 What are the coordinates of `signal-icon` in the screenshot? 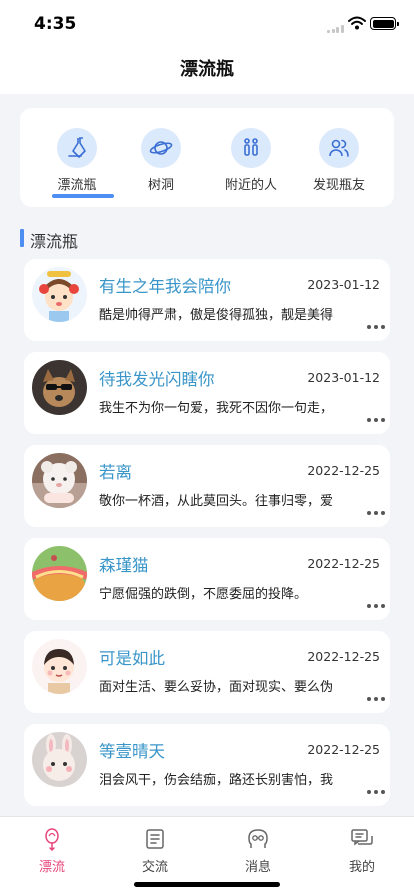 It's located at (336, 29).